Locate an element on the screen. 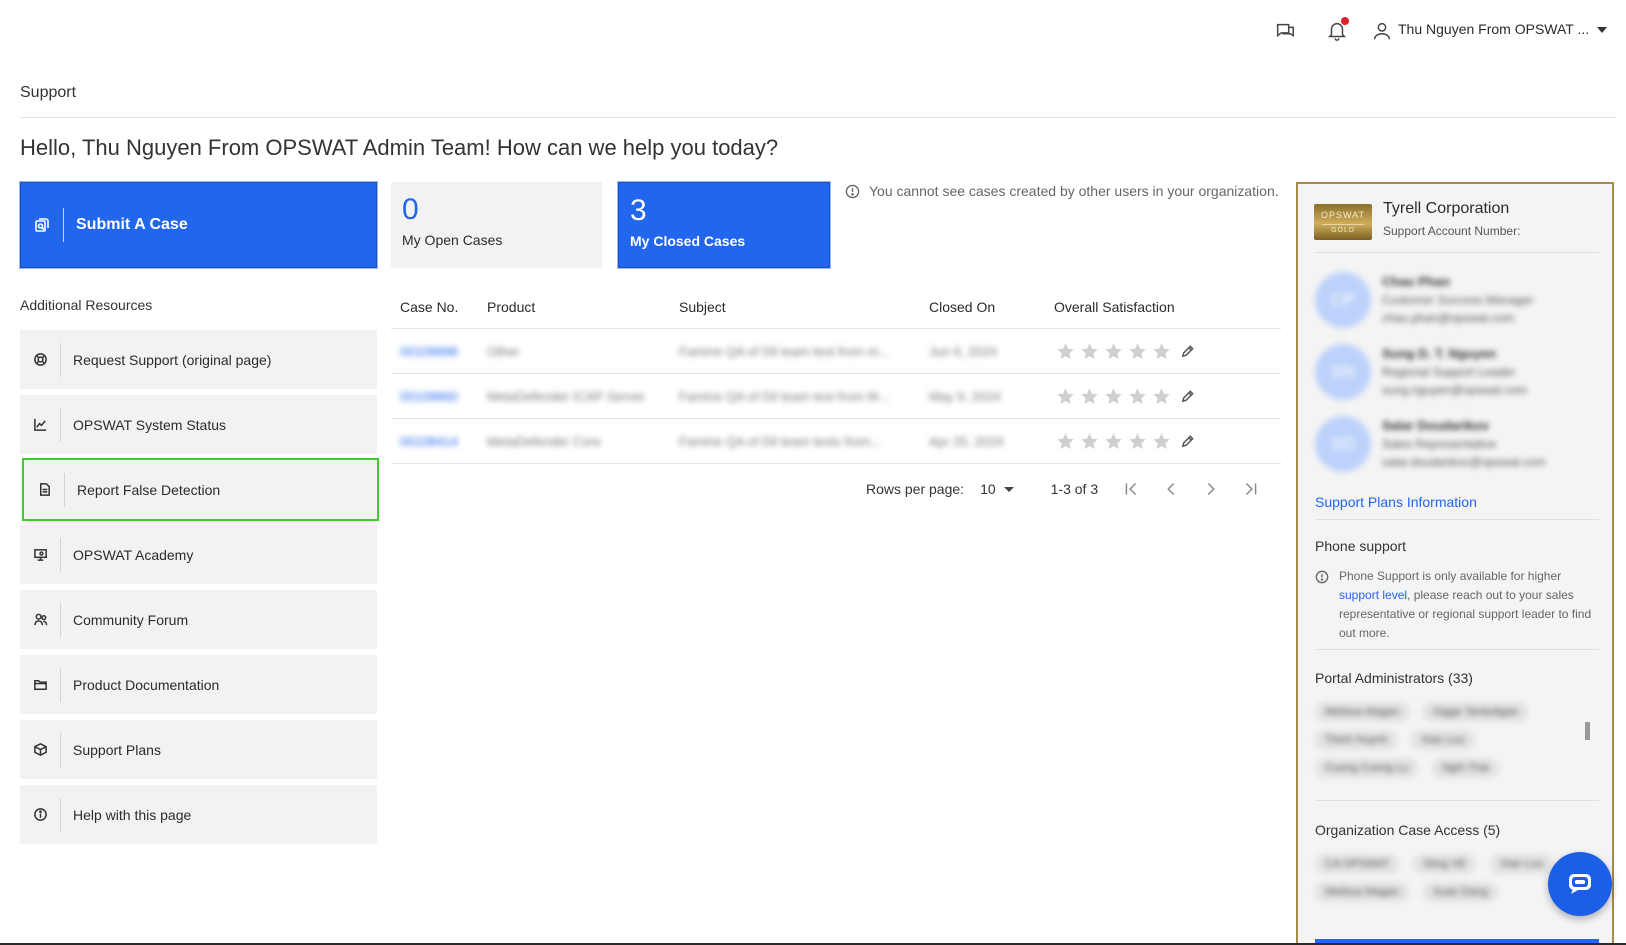 This screenshot has width=1626, height=945. previous-page-icon is located at coordinates (1171, 489).